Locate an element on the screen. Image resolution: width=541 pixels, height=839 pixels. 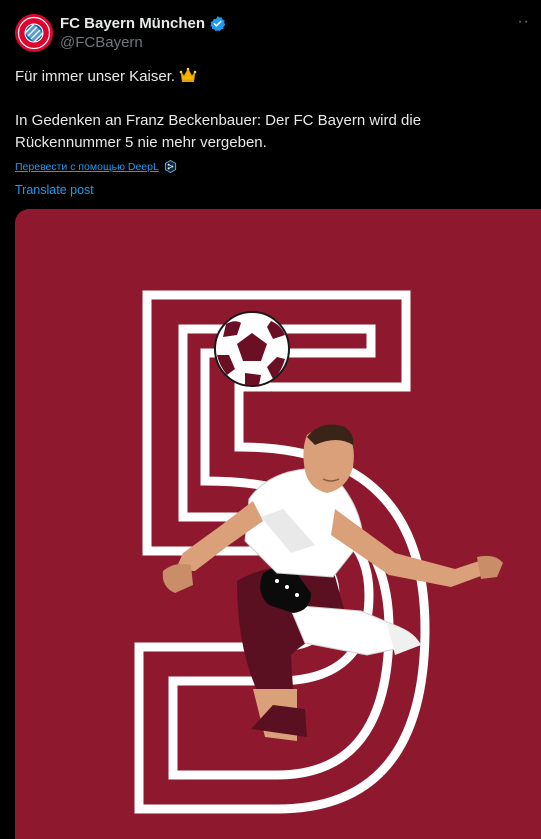
bayern-logo-icon is located at coordinates (34, 33).